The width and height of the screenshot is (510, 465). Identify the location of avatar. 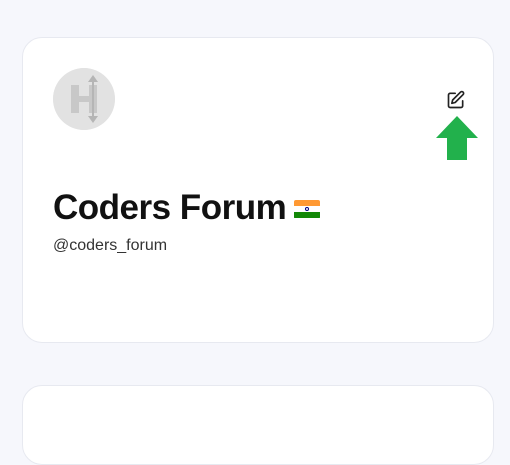
(84, 99).